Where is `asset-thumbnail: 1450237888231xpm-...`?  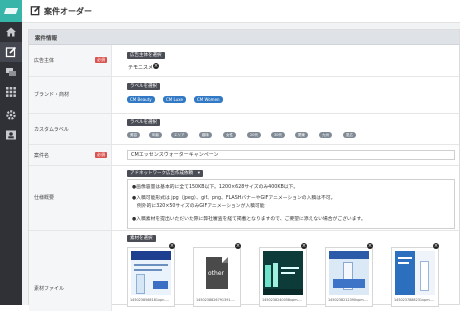
asset-thumbnail: 1450237888231xpm-... is located at coordinates (415, 277).